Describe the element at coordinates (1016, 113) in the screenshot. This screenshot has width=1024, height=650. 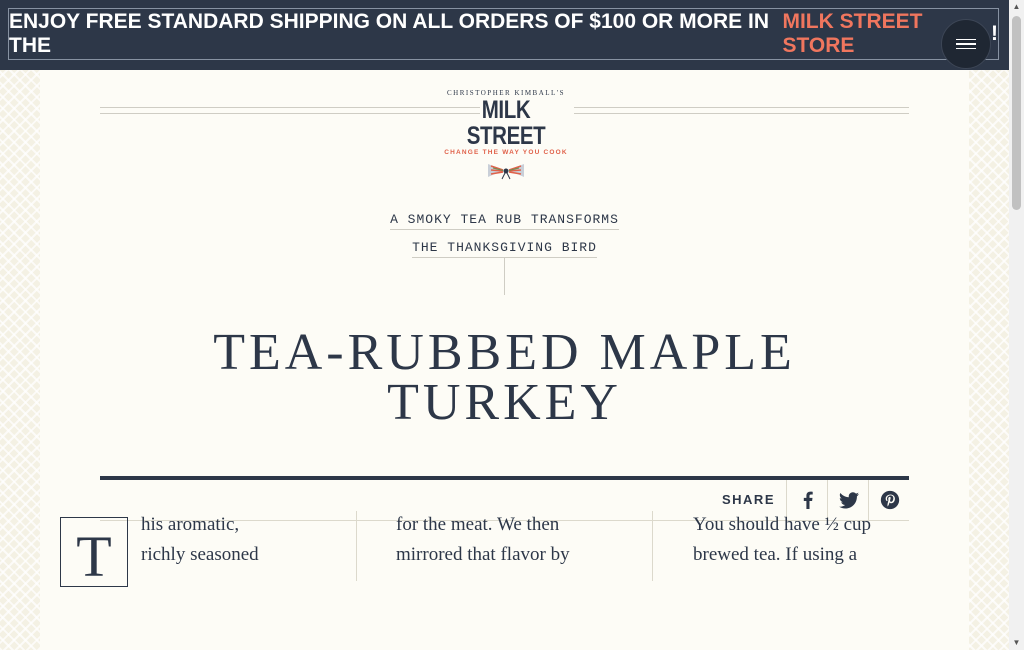
I see `scrollbar-thumb` at that location.